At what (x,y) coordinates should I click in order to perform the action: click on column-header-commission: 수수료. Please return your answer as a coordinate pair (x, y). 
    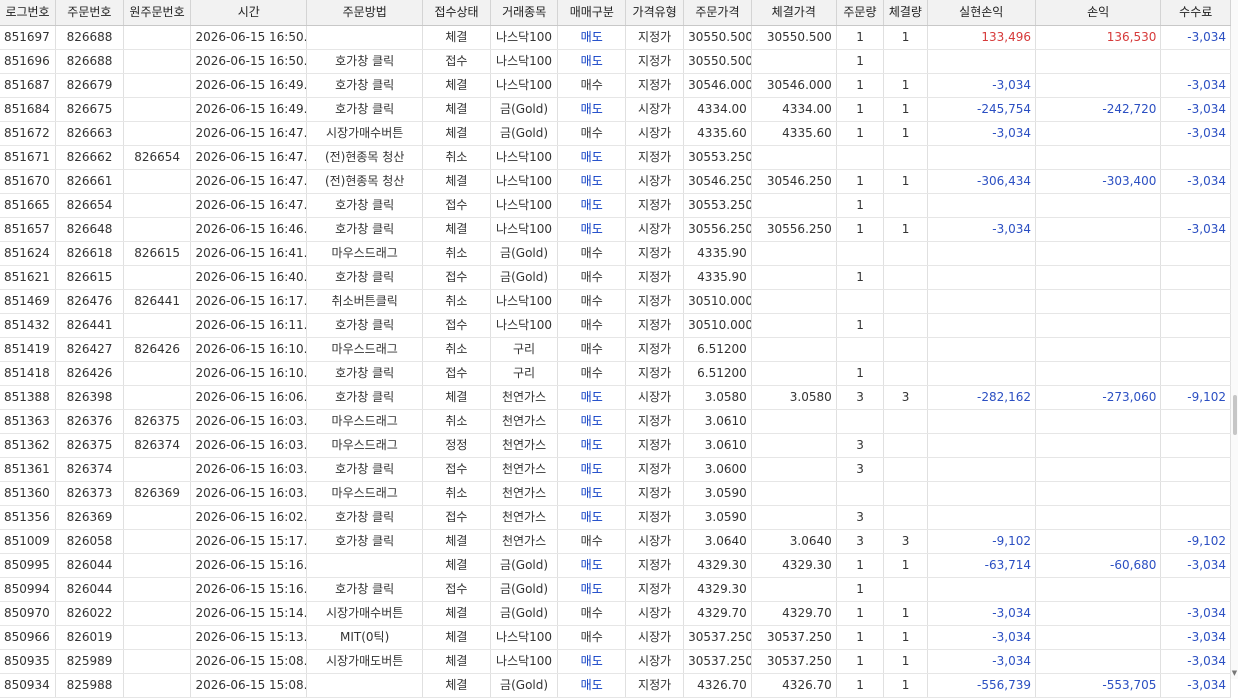
    Looking at the image, I should click on (1196, 12).